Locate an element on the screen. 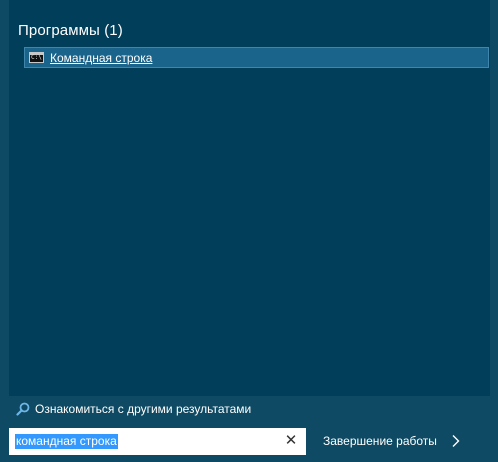  chevron-right-icon is located at coordinates (456, 441).